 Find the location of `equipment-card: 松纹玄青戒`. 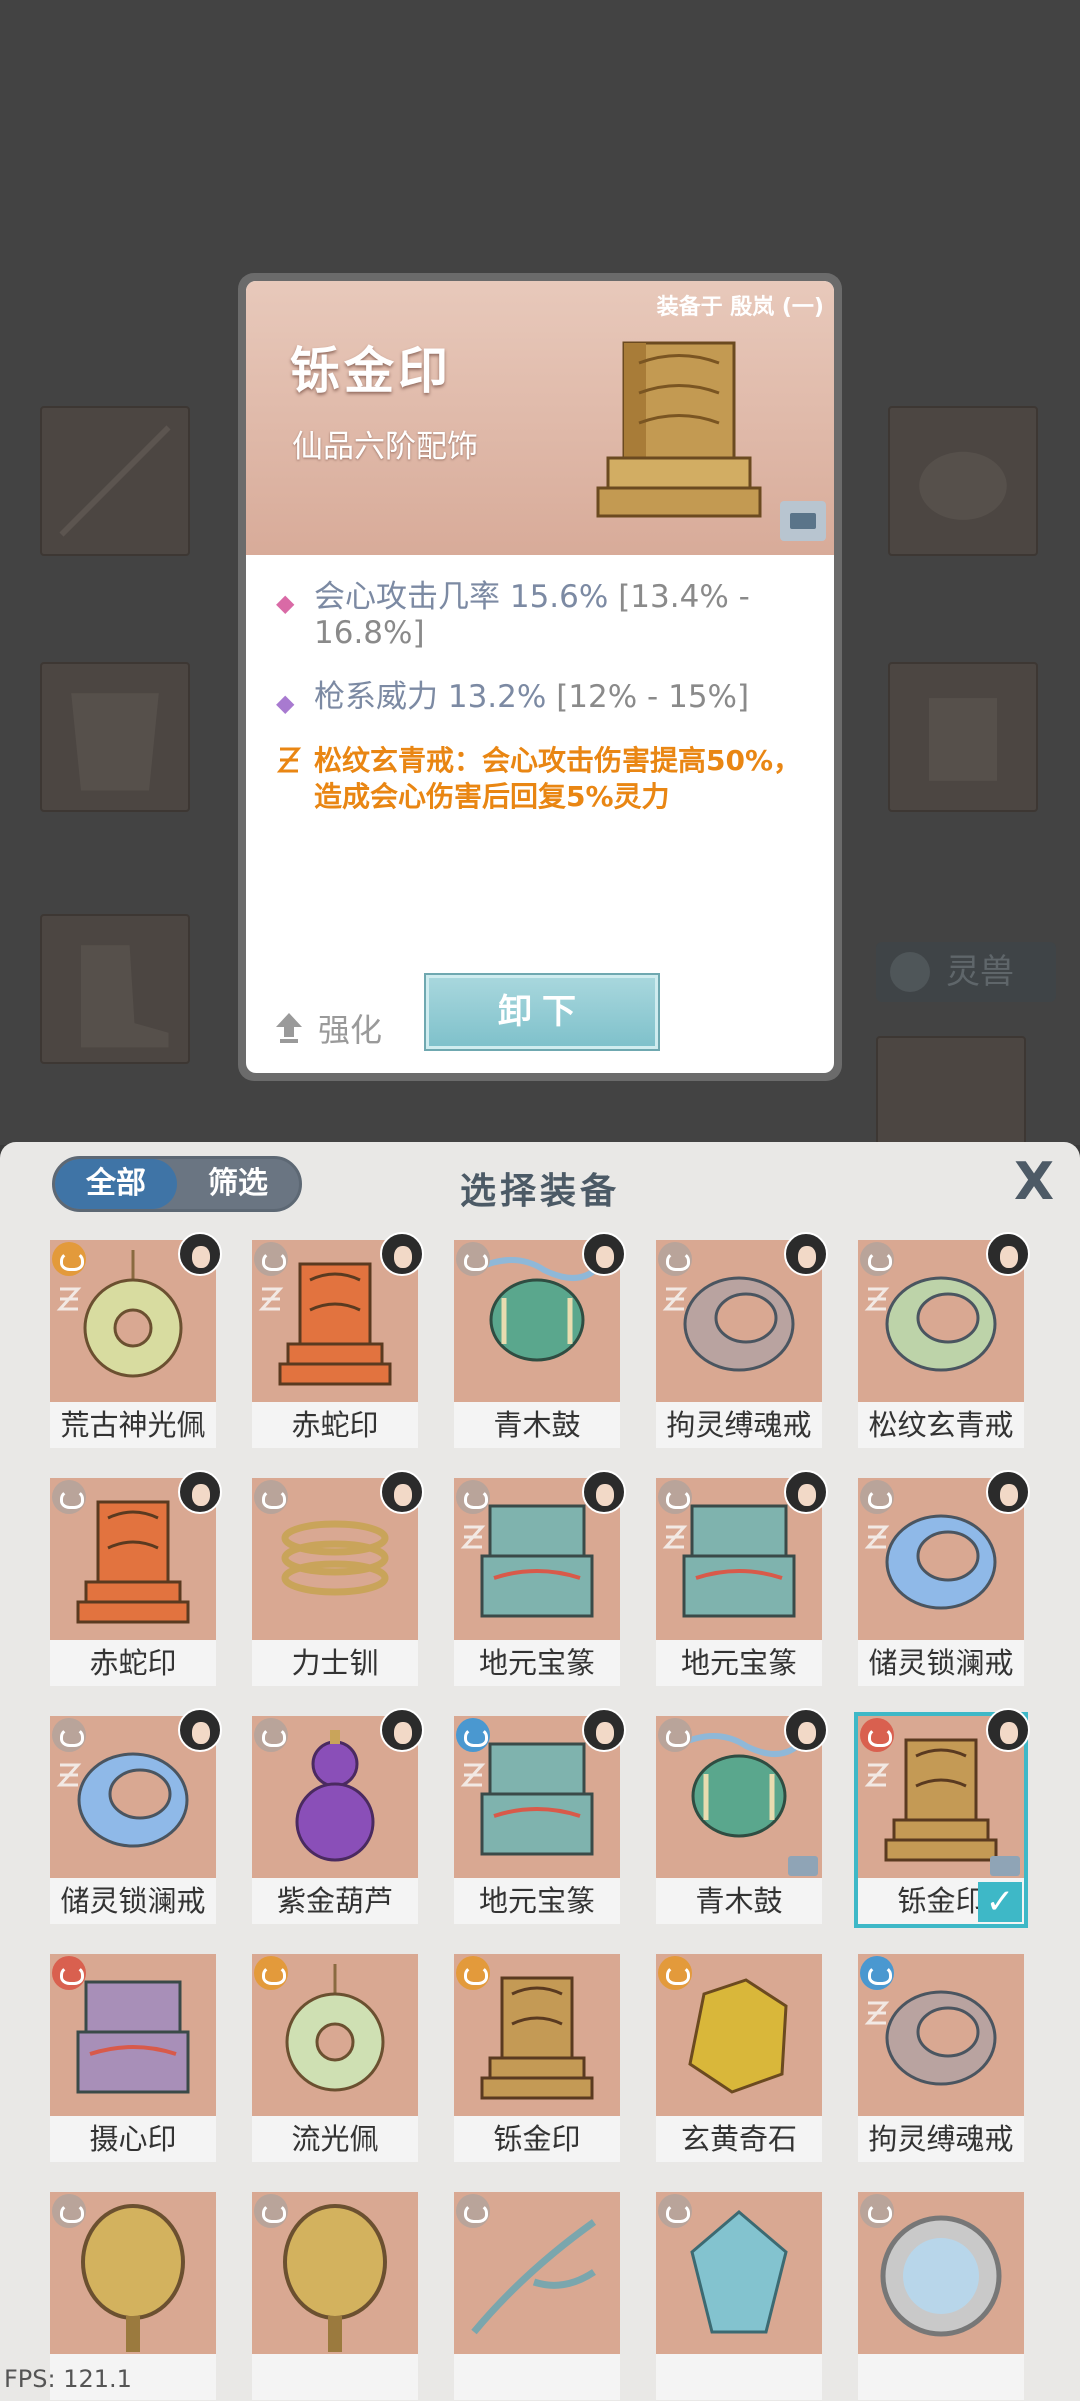

equipment-card: 松纹玄青戒 is located at coordinates (944, 1340).